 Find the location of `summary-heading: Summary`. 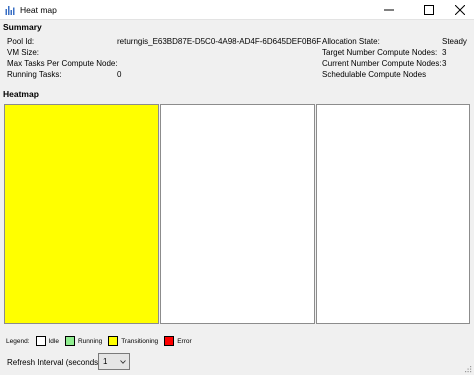

summary-heading: Summary is located at coordinates (22, 27).